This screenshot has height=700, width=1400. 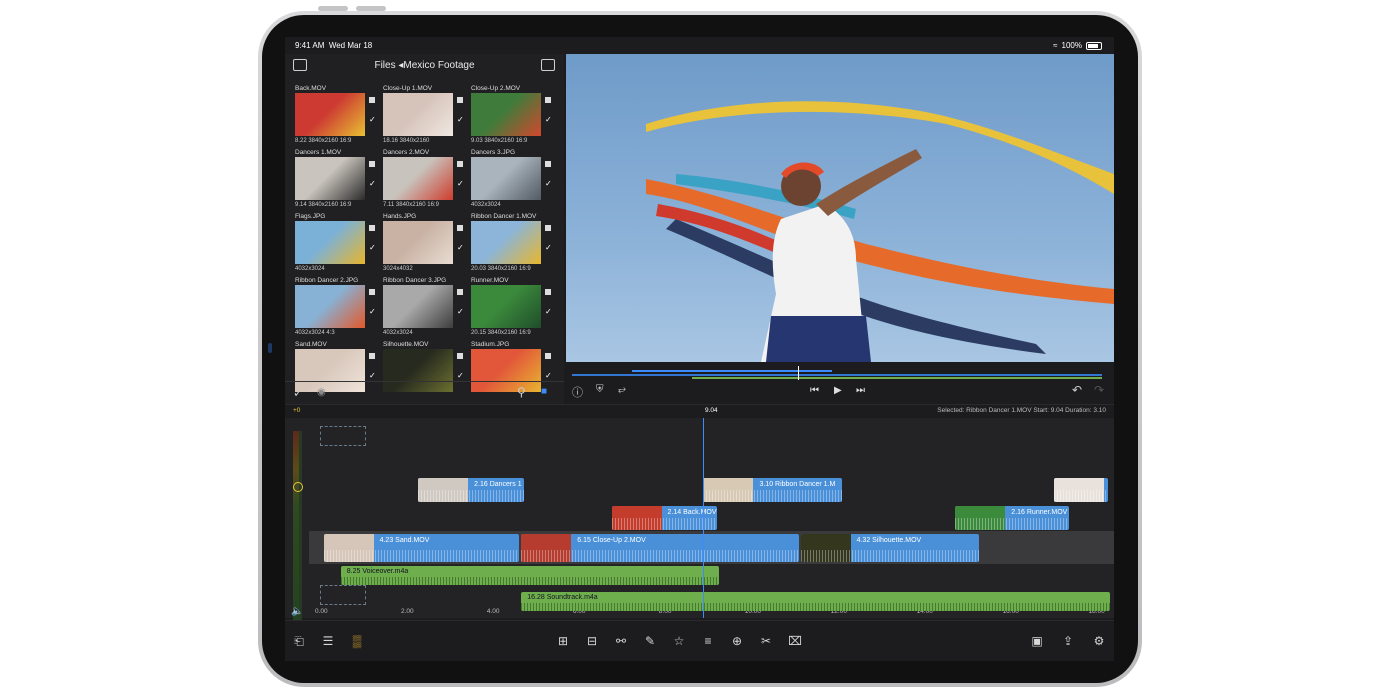 I want to click on split-marker-icon: ⥂, so click(x=622, y=389).